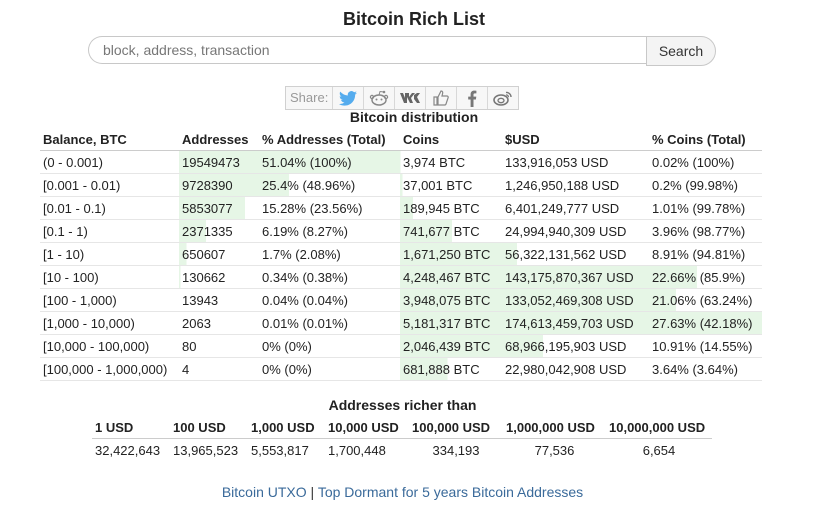 This screenshot has height=520, width=828. Describe the element at coordinates (502, 98) in the screenshot. I see `weibo-icon` at that location.